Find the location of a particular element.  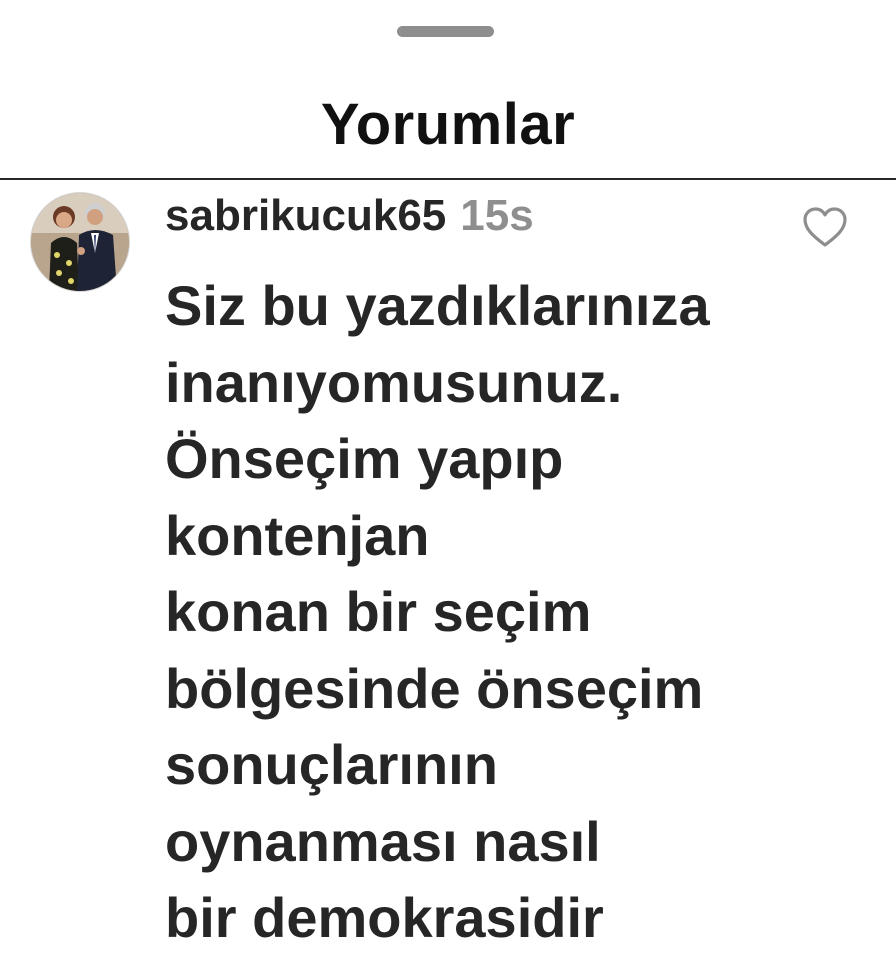

comment-username: sabrikucuk65 is located at coordinates (305, 215).